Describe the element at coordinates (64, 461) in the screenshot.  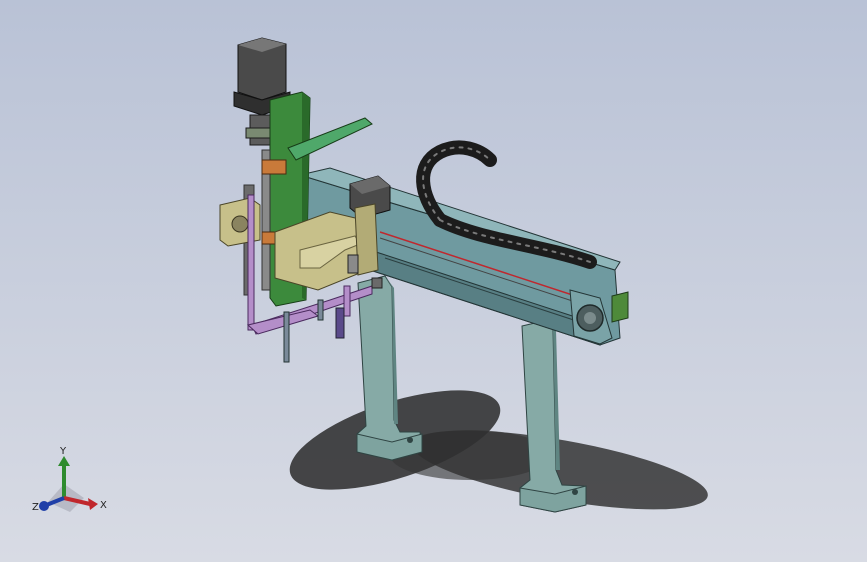
I see `y-axis-arrowhead` at that location.